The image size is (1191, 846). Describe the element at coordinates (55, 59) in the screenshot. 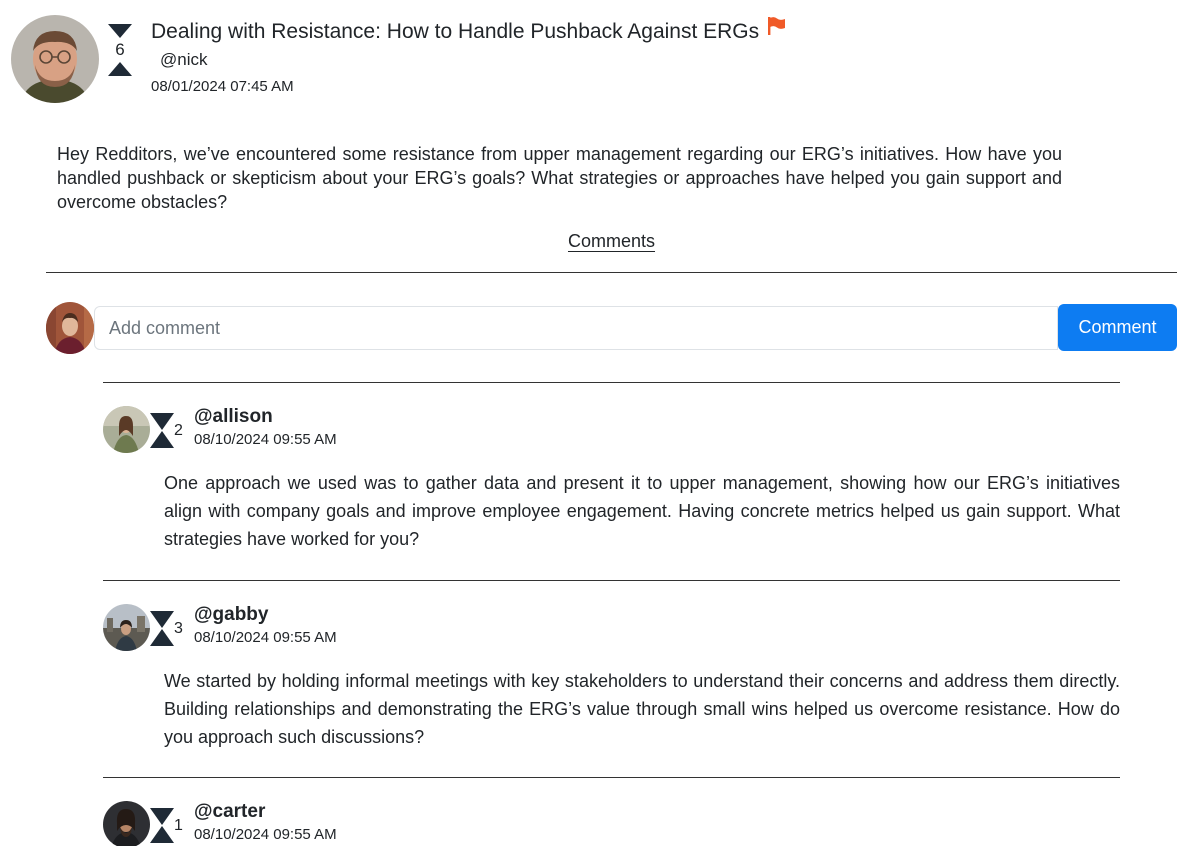

I see `post-author-avatar` at that location.